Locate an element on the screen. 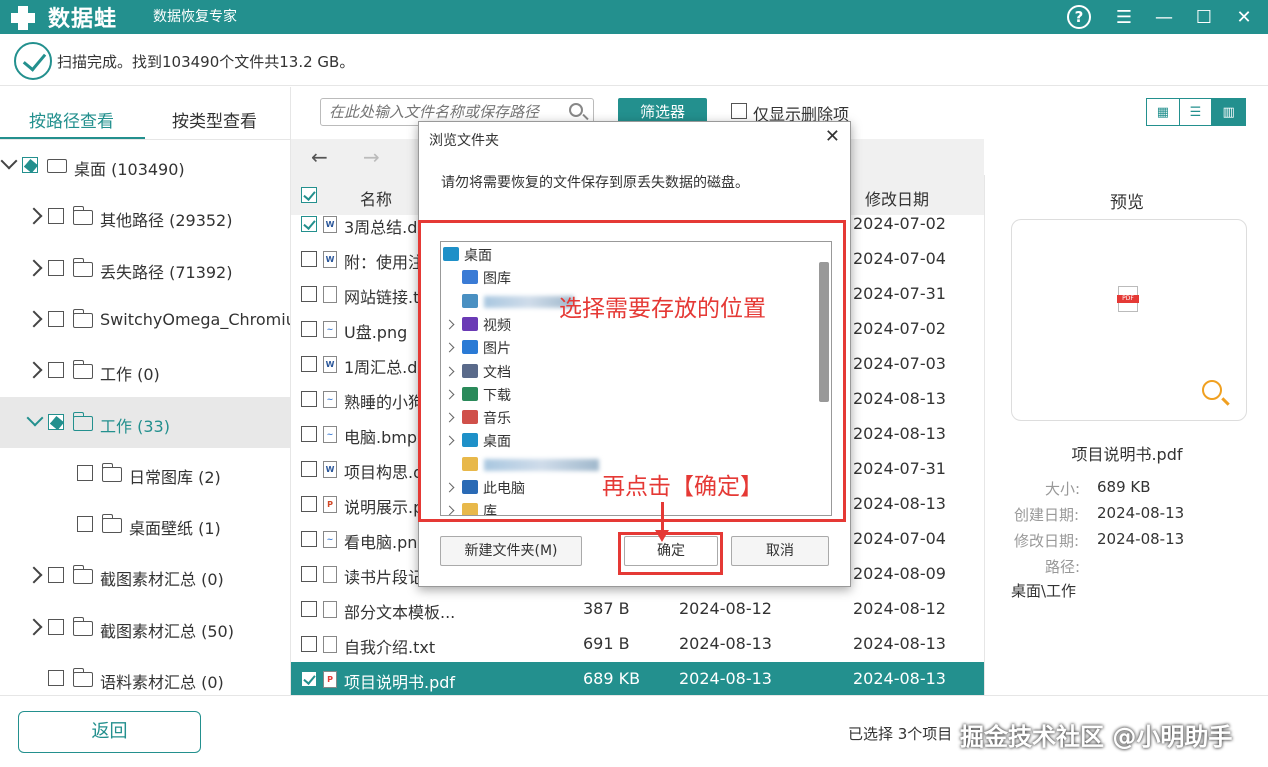 Image resolution: width=1268 pixels, height=767 pixels. dialog-message: 请勿将需要恢复的文件保存到原丢失数据的磁盘。 is located at coordinates (595, 183).